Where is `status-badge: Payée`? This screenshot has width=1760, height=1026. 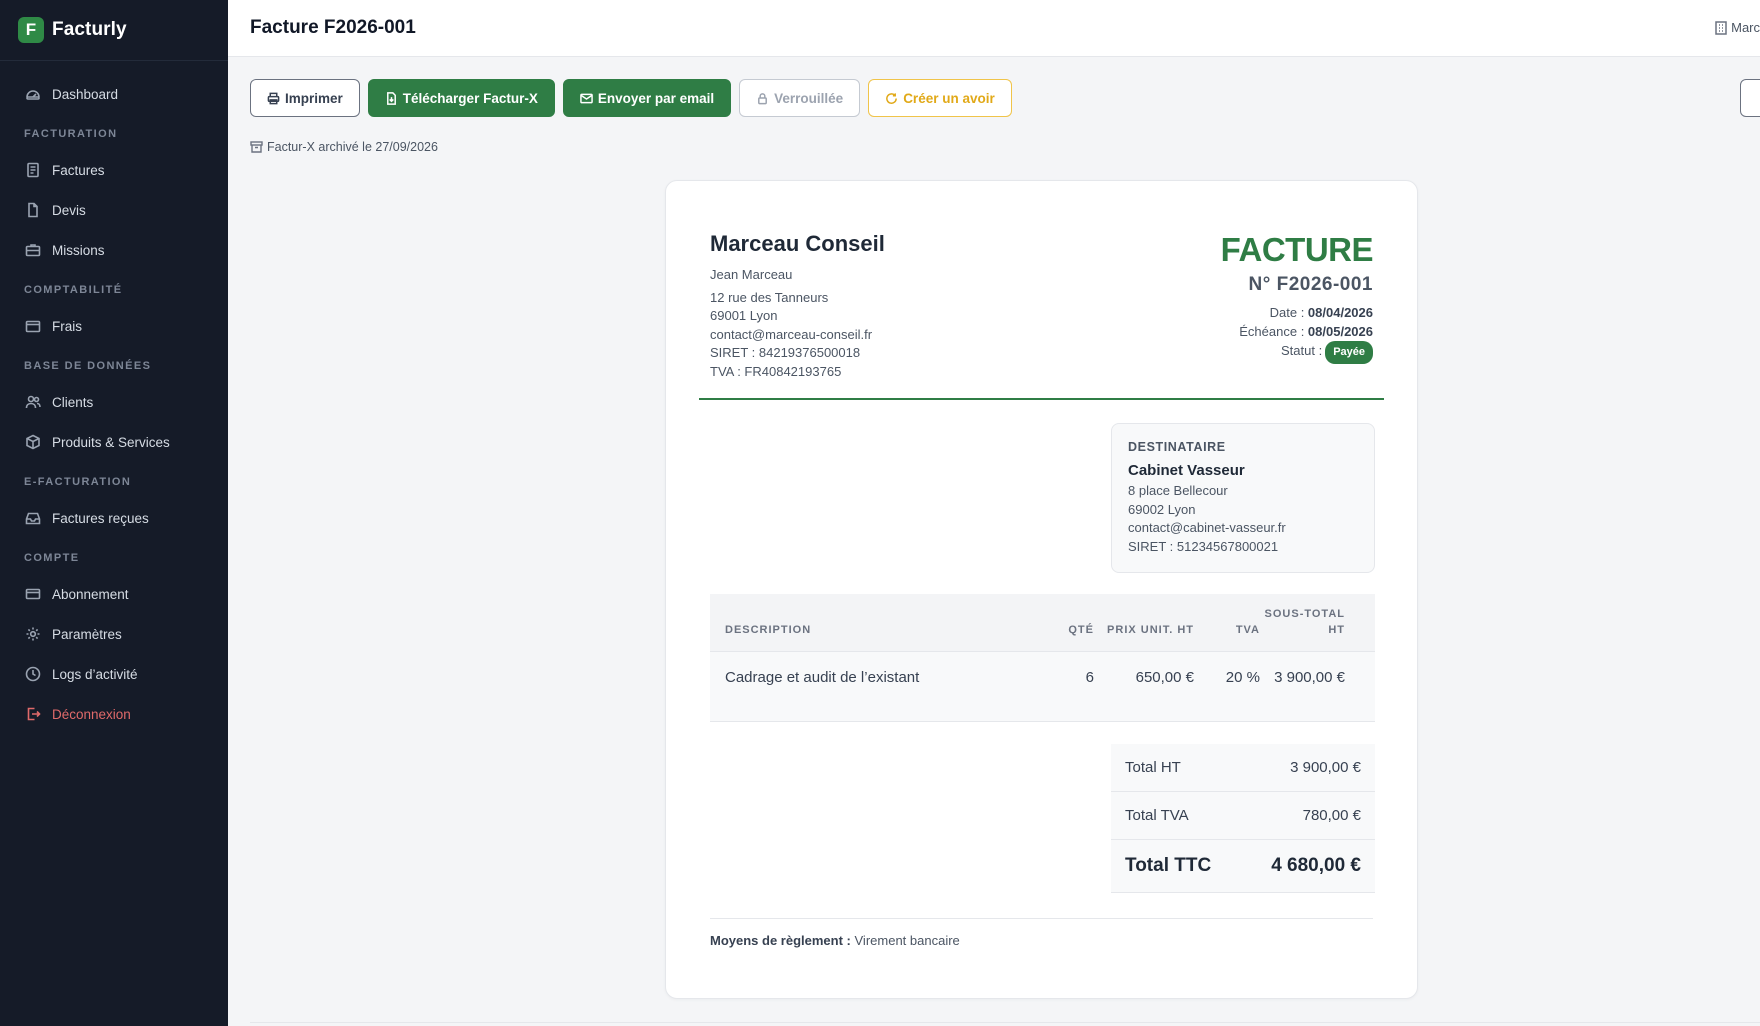 status-badge: Payée is located at coordinates (1349, 352).